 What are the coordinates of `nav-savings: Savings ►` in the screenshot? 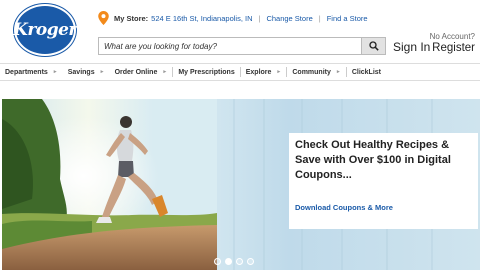 It's located at (86, 72).